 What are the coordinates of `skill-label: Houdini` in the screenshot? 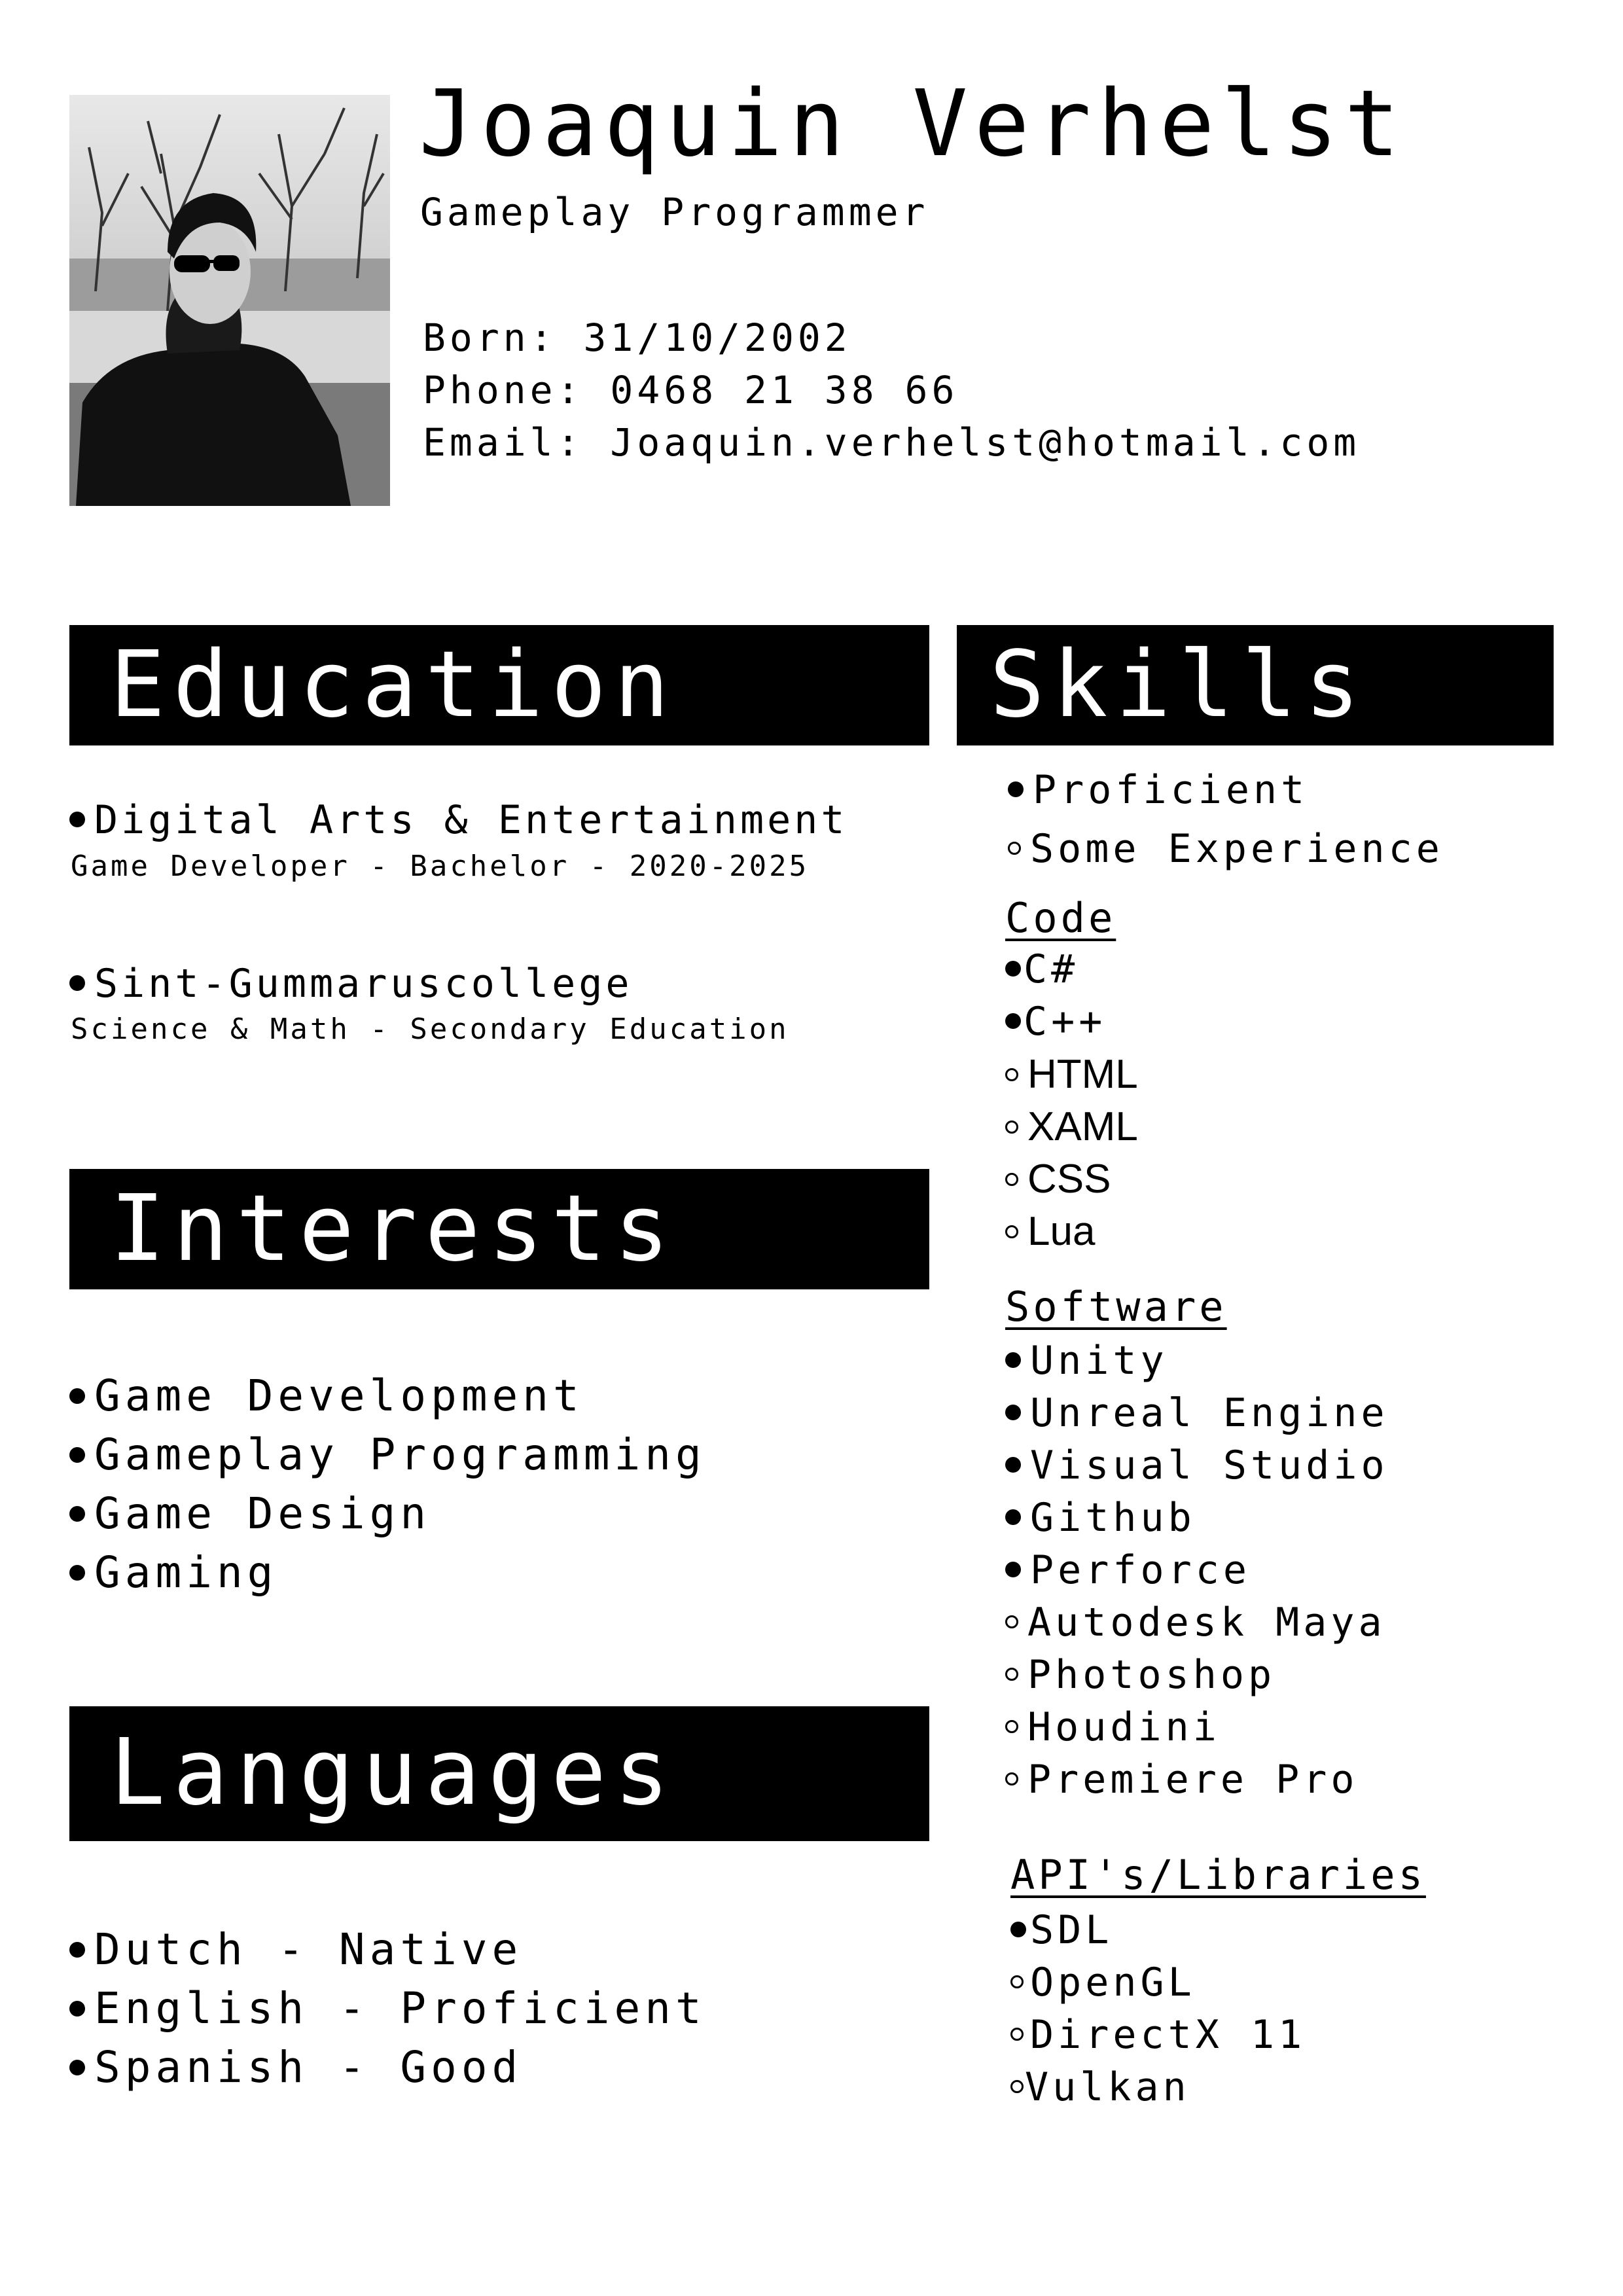 It's located at (1124, 1727).